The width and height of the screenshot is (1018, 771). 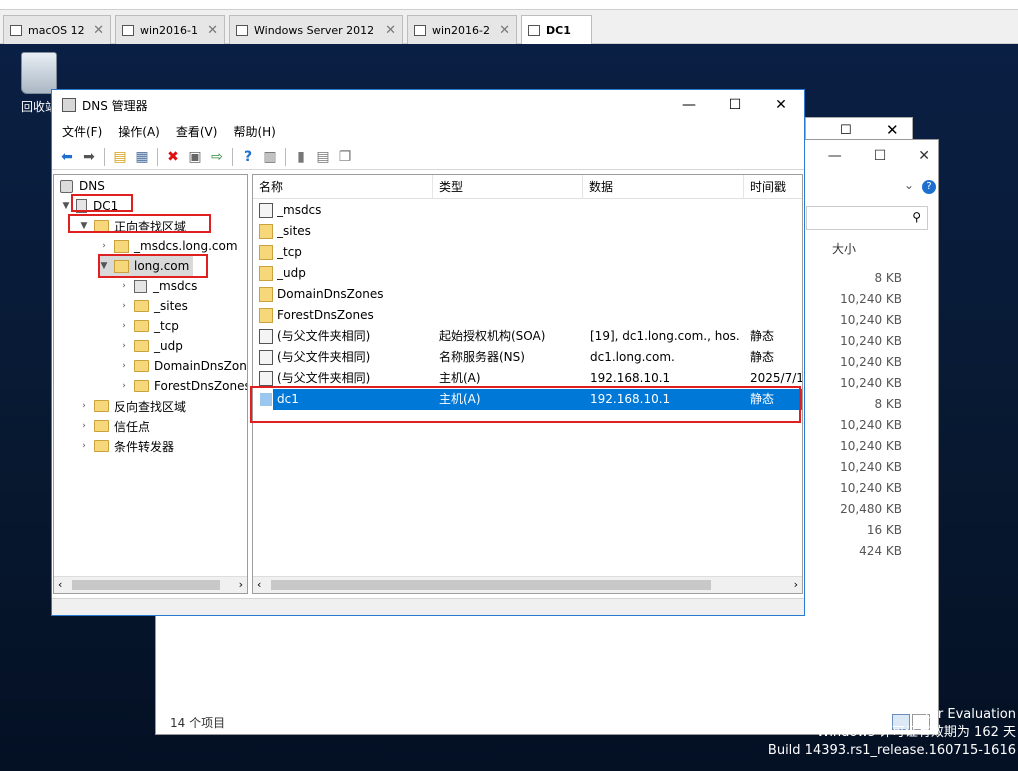 I want to click on copy-records-icon: ❐, so click(x=345, y=157).